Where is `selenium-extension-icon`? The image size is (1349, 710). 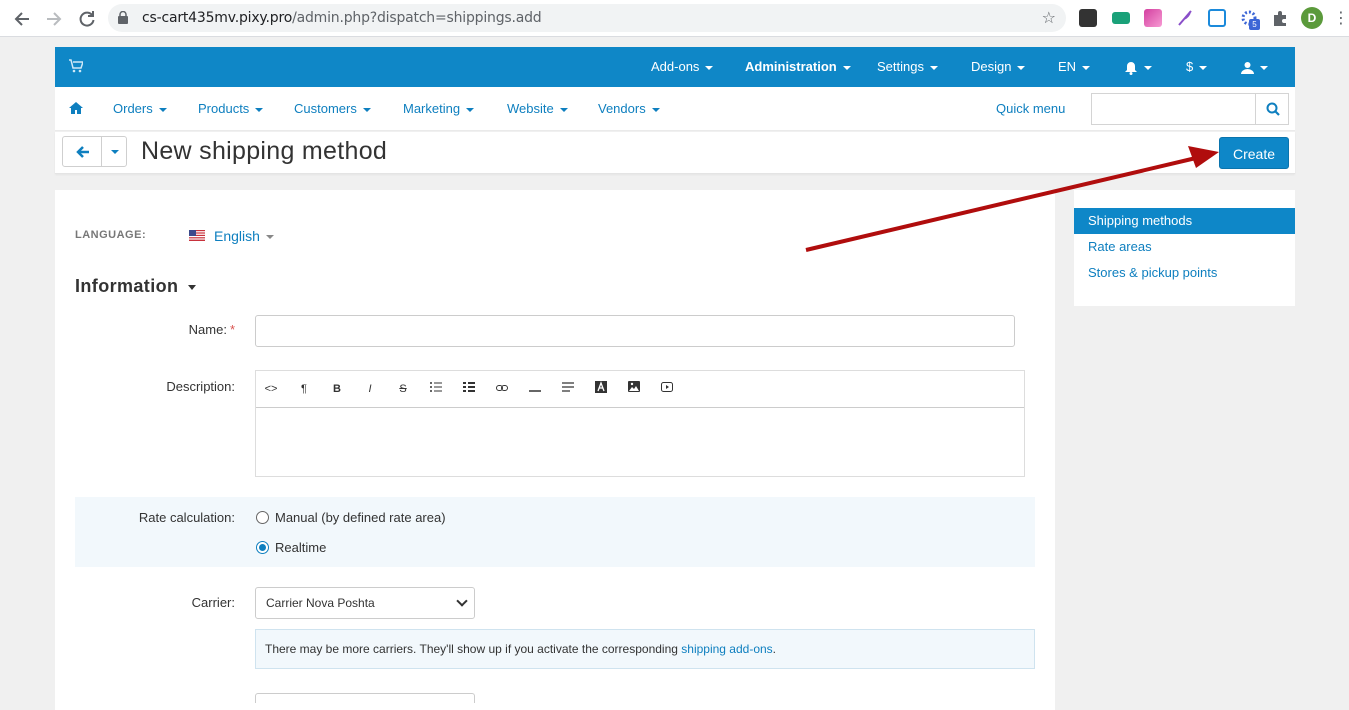 selenium-extension-icon is located at coordinates (1088, 18).